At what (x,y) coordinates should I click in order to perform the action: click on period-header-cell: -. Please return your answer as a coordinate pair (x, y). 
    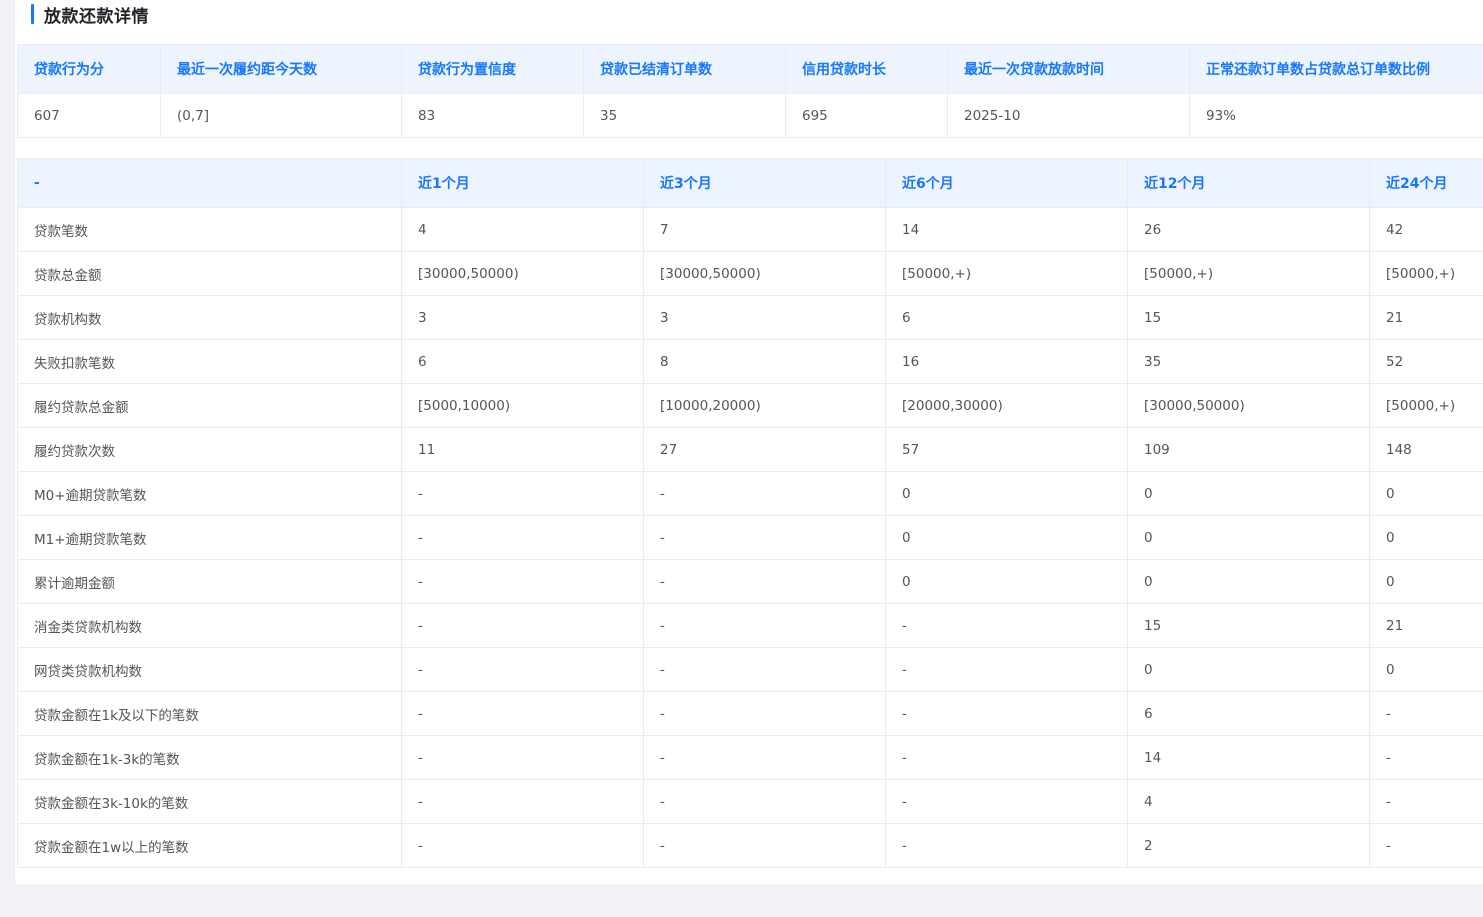
    Looking at the image, I should click on (209, 183).